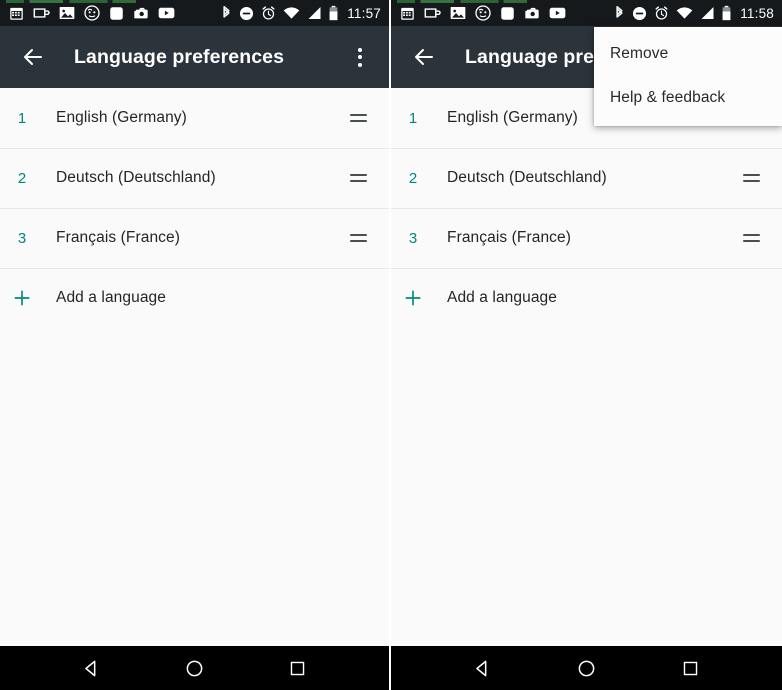 The image size is (782, 690). I want to click on menu-item-help-feedback: Help & feedback, so click(688, 98).